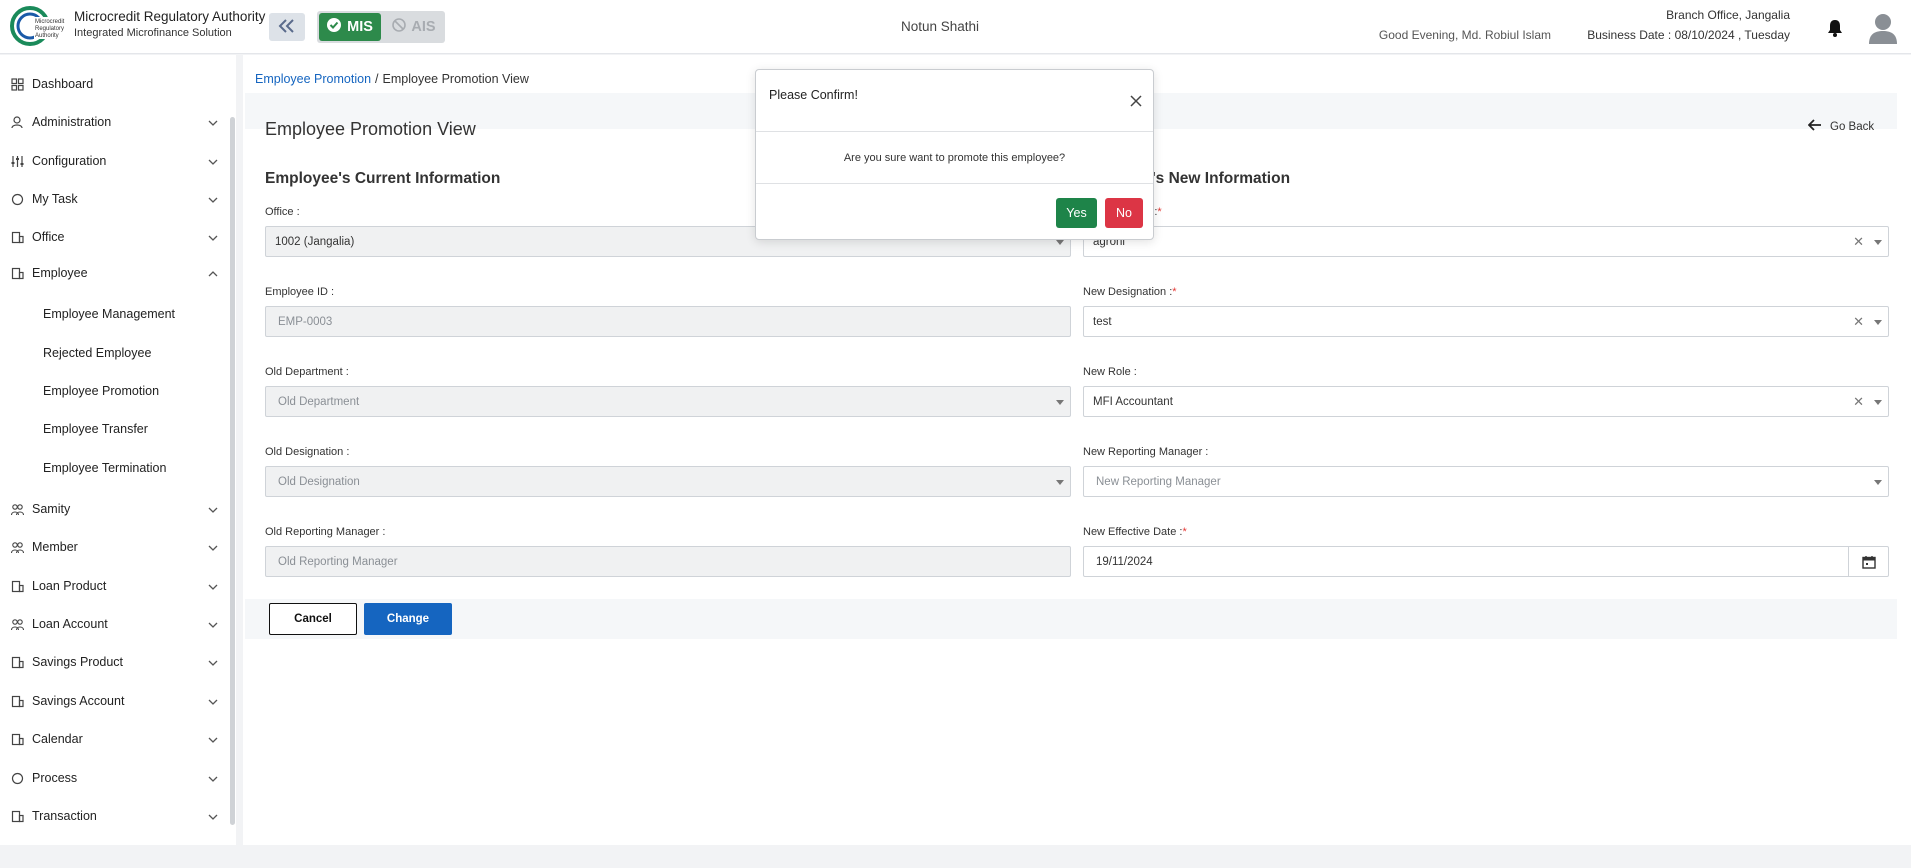 The image size is (1911, 868). Describe the element at coordinates (1136, 101) in the screenshot. I see `close-icon` at that location.